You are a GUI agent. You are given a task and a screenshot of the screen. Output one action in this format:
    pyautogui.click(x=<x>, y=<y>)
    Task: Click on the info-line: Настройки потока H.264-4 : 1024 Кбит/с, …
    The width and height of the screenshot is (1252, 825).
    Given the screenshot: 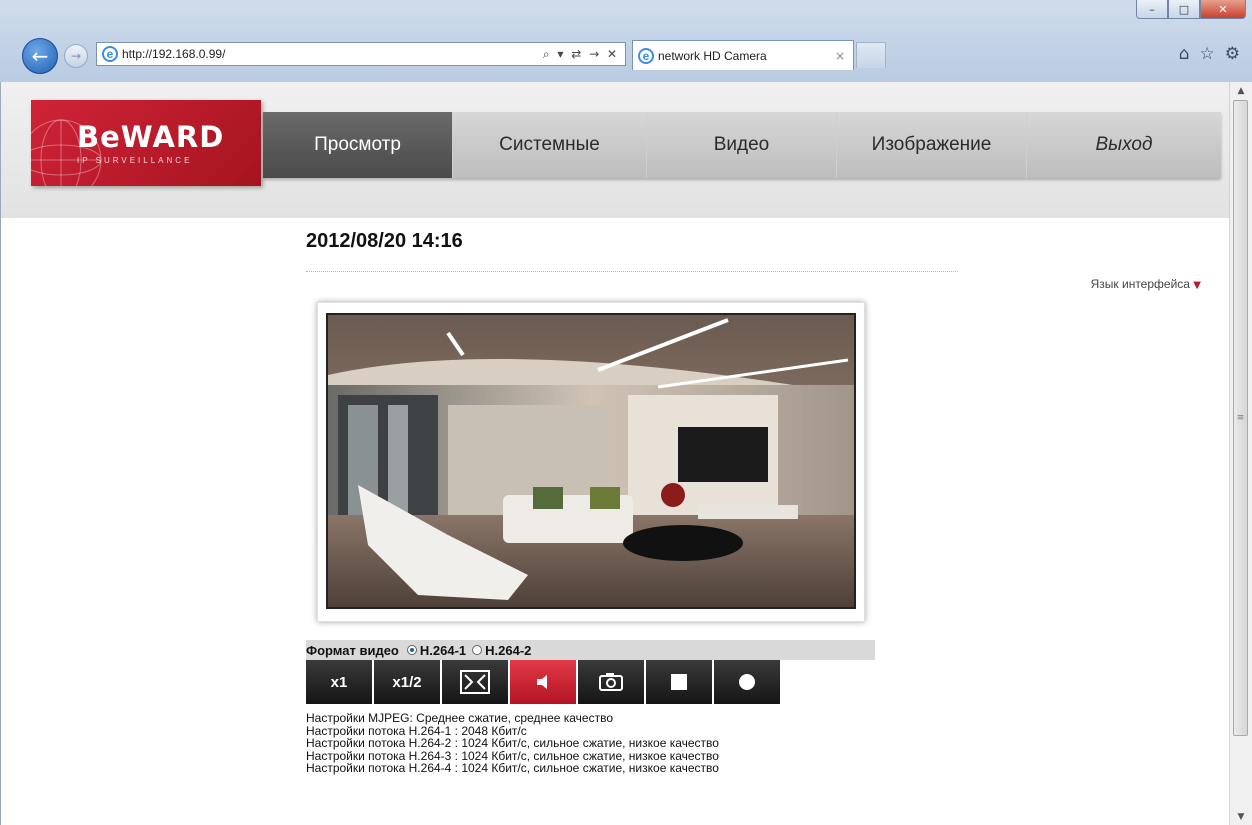 What is the action you would take?
    pyautogui.click(x=512, y=768)
    